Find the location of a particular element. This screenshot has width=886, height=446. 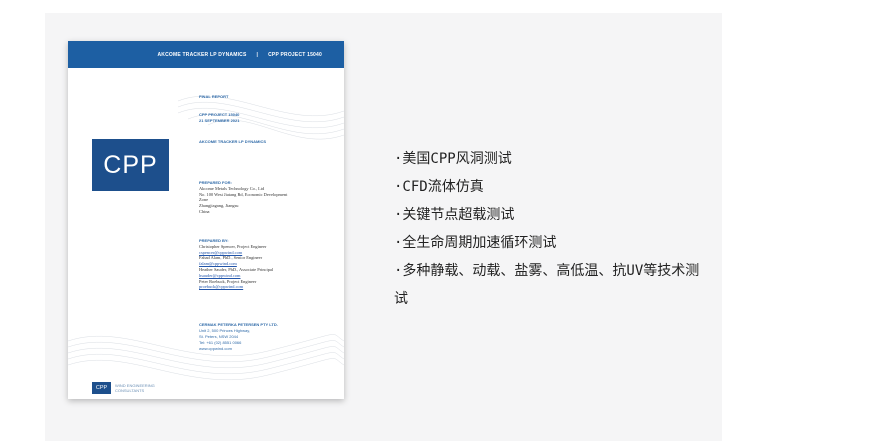

address-line: www.cppwind.com is located at coordinates (215, 348).